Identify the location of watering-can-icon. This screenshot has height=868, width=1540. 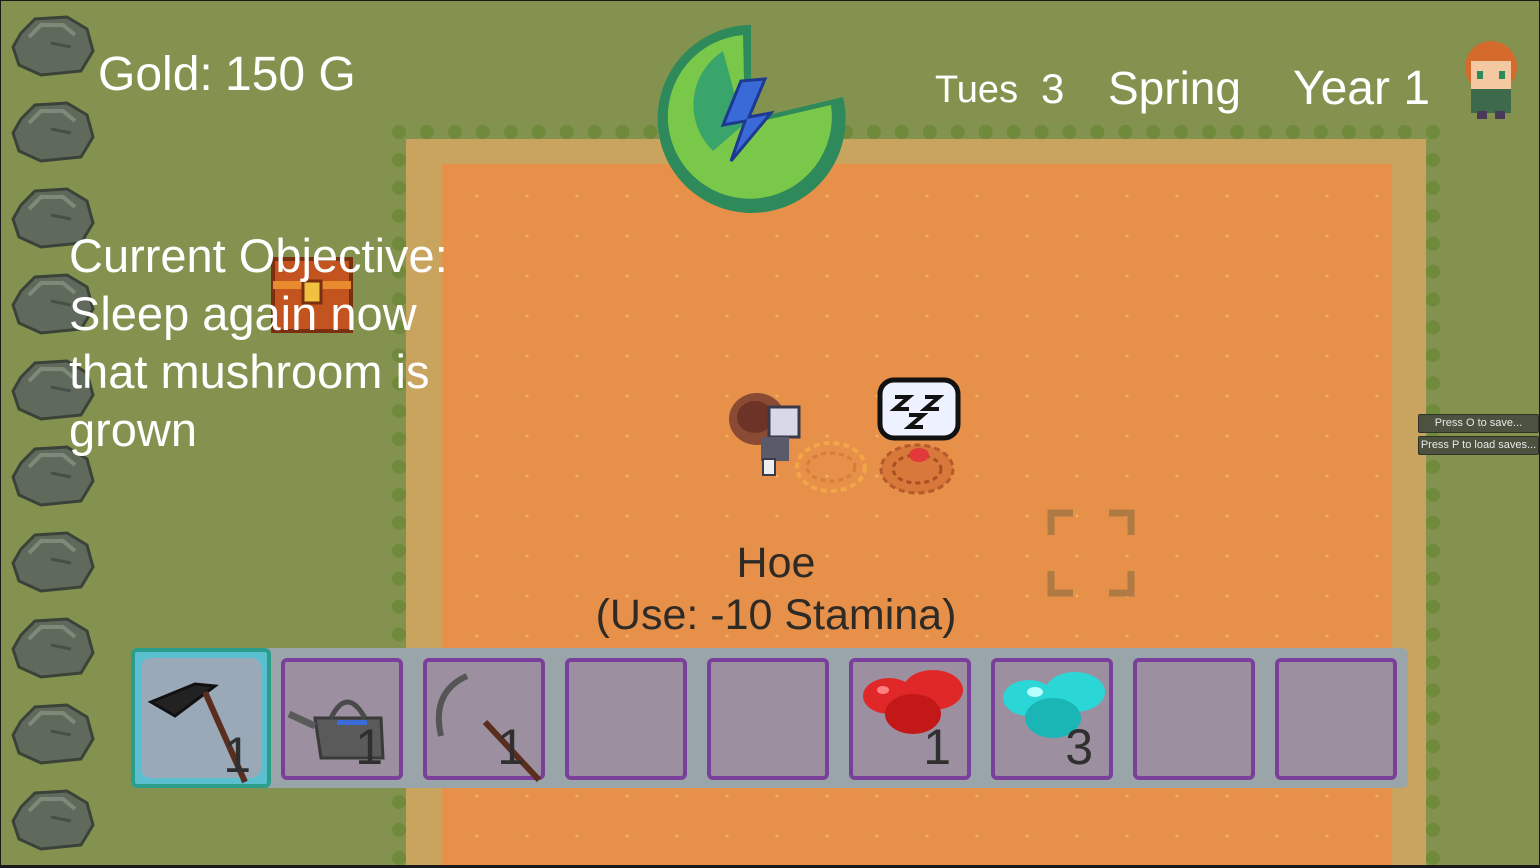
(336, 729).